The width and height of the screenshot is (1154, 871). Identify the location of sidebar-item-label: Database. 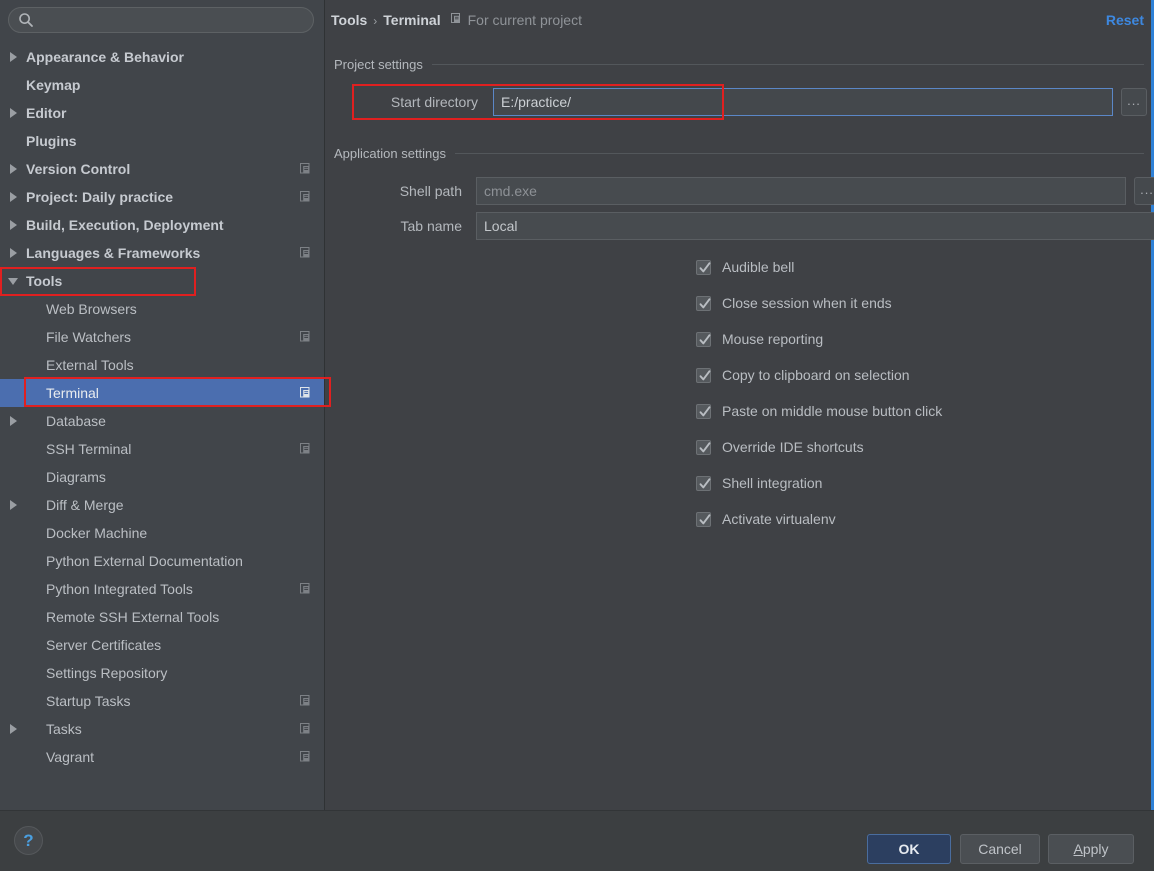
(76, 421).